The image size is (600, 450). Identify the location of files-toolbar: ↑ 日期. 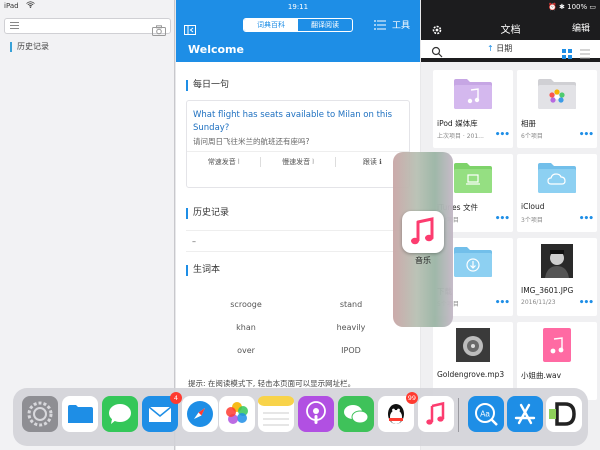
(510, 49).